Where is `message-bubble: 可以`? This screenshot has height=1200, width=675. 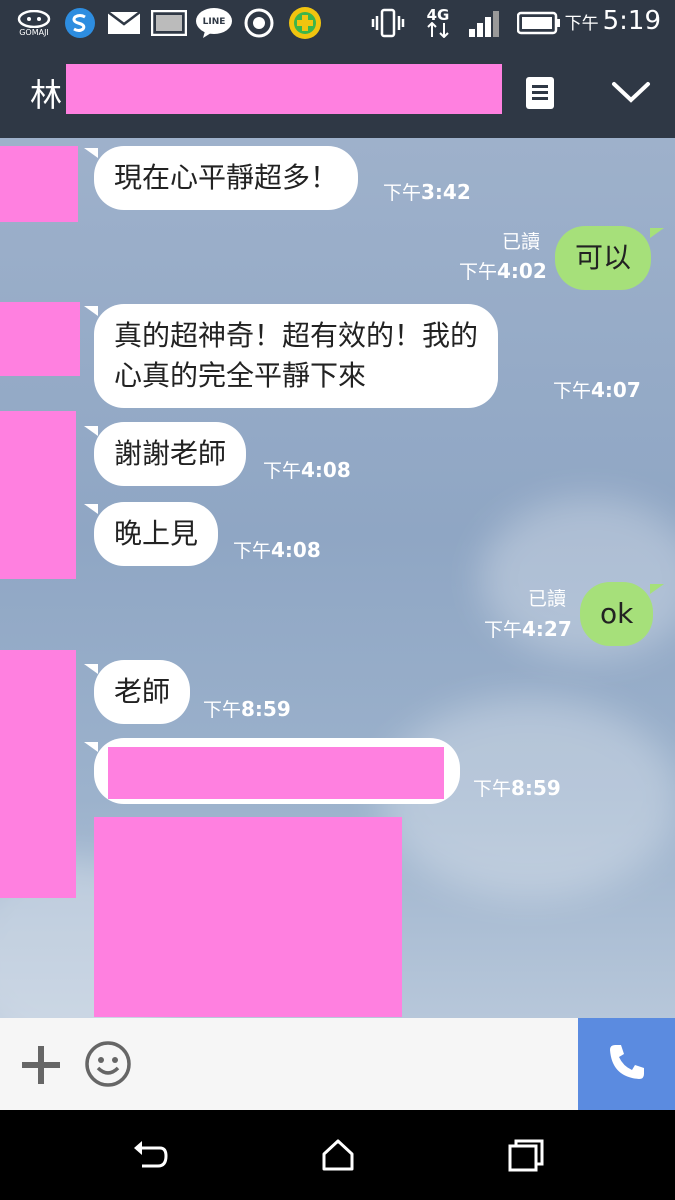
message-bubble: 可以 is located at coordinates (603, 258).